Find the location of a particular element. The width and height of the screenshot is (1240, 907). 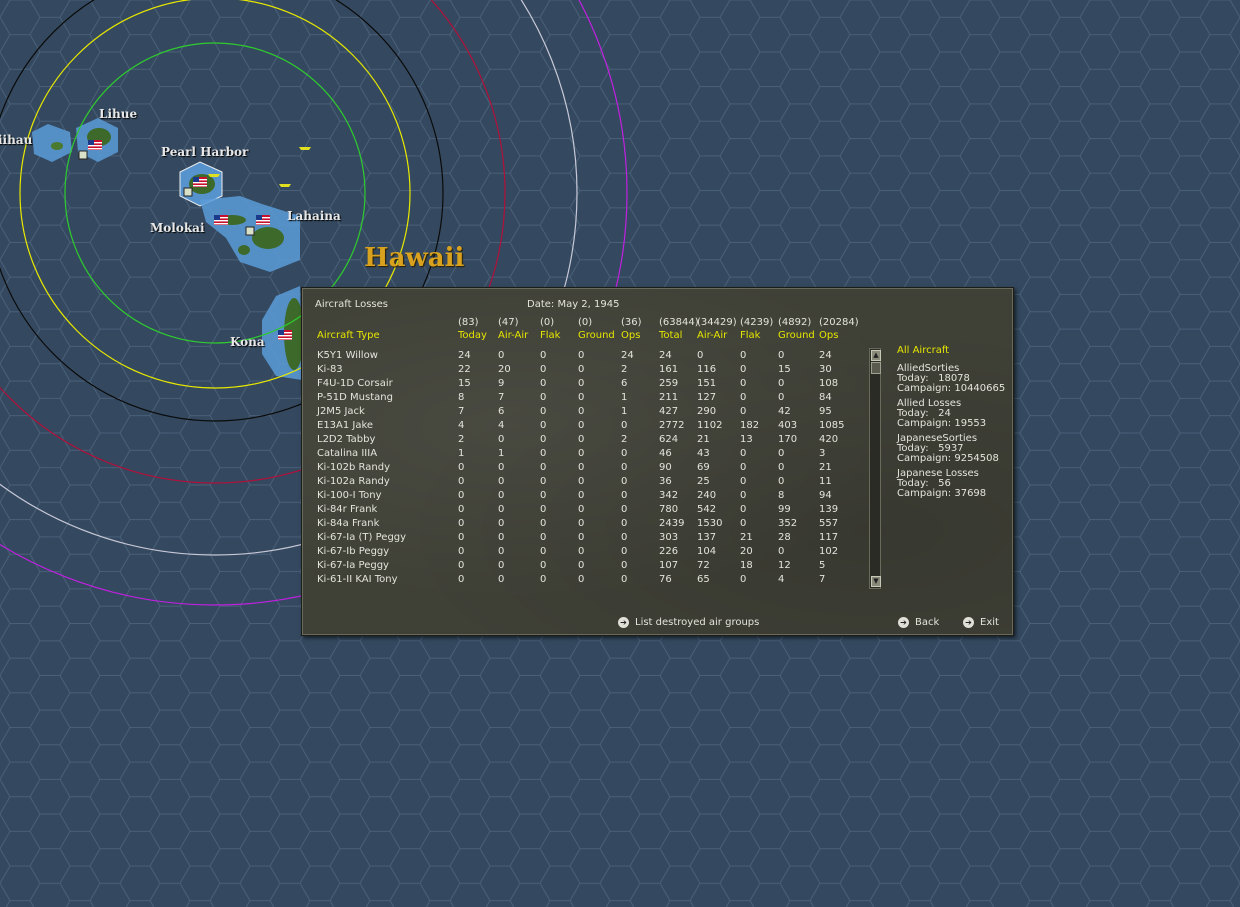

list-destroyed-air-groups-button: ➔ List destroyed air groups is located at coordinates (688, 623).